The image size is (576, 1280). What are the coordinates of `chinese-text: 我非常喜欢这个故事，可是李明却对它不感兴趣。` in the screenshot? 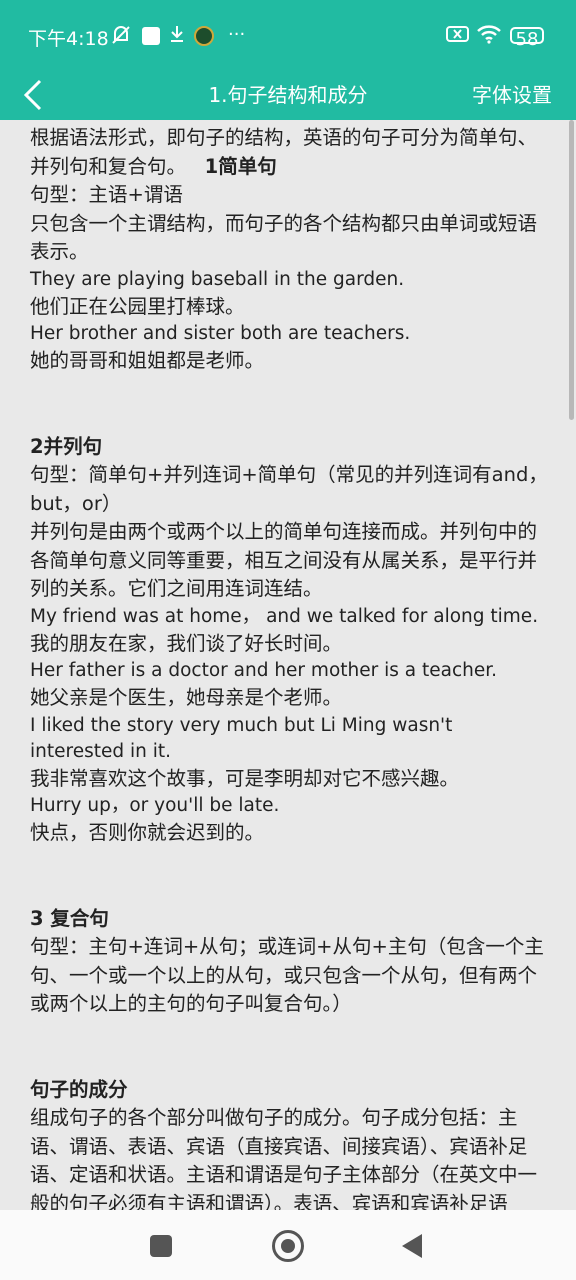 It's located at (245, 778).